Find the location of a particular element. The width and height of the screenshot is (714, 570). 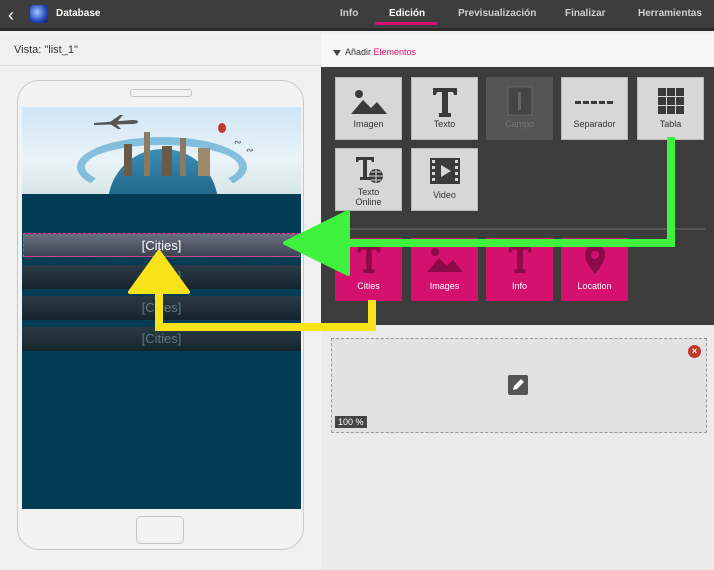

element-texto: Texto is located at coordinates (444, 108).